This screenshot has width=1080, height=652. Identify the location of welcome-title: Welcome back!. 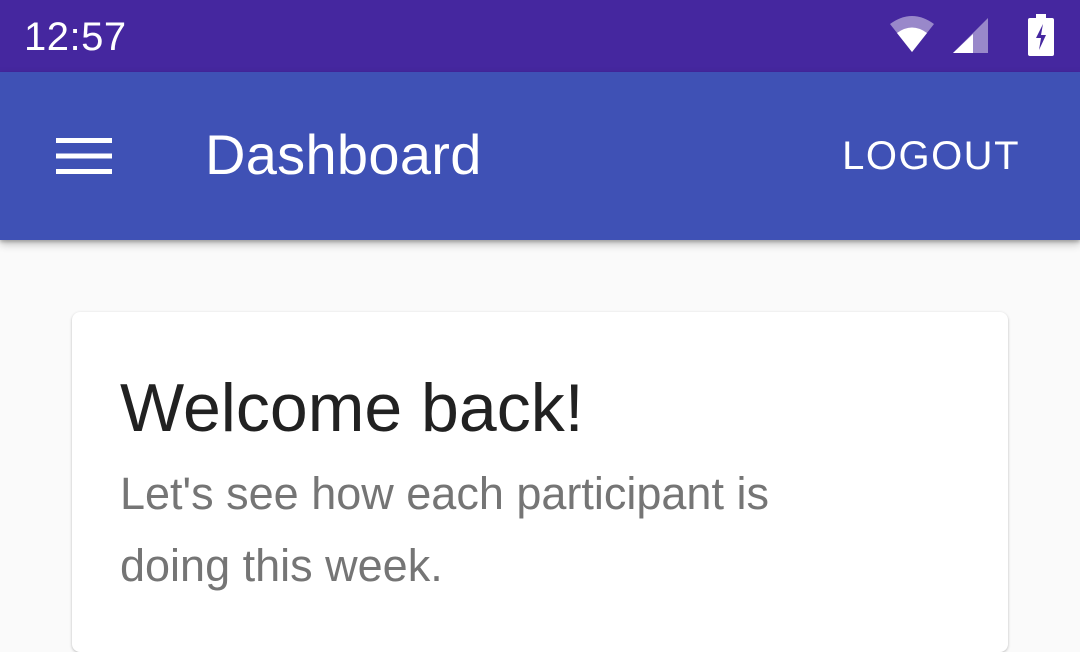
(352, 408).